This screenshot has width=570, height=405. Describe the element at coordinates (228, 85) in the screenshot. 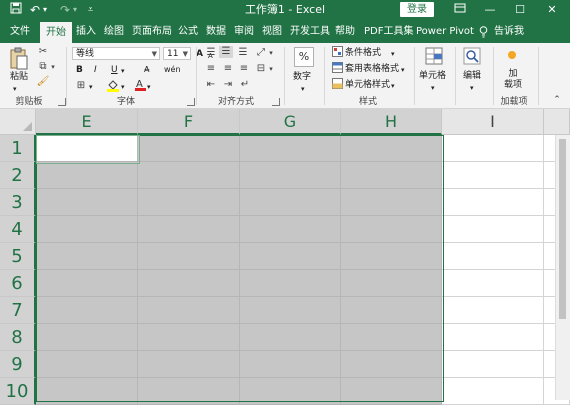

I see `increase-indent-icon: ⇥` at that location.